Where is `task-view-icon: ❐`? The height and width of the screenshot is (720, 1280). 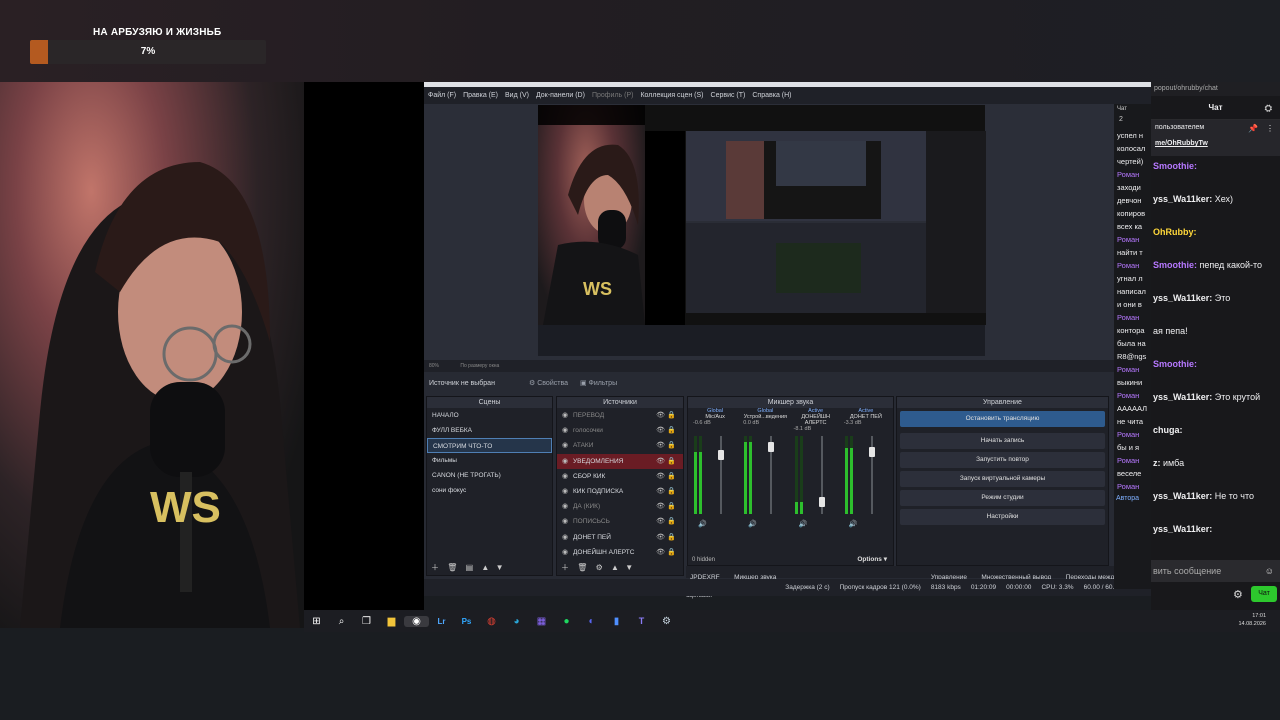 task-view-icon: ❐ is located at coordinates (366, 621).